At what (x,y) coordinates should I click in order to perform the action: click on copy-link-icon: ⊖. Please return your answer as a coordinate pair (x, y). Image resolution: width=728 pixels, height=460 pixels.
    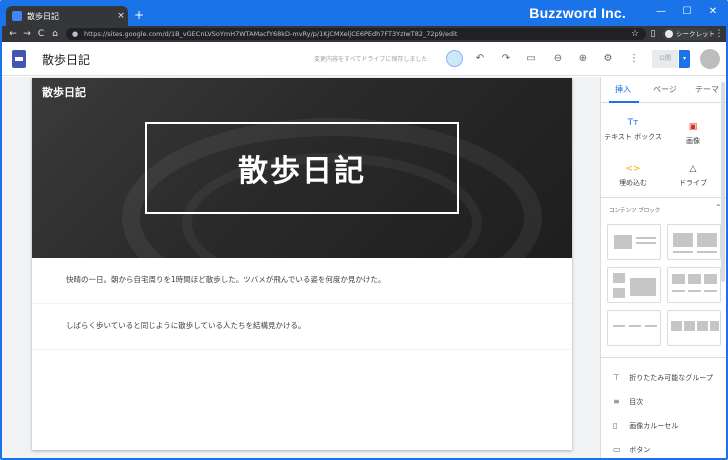
    Looking at the image, I should click on (558, 59).